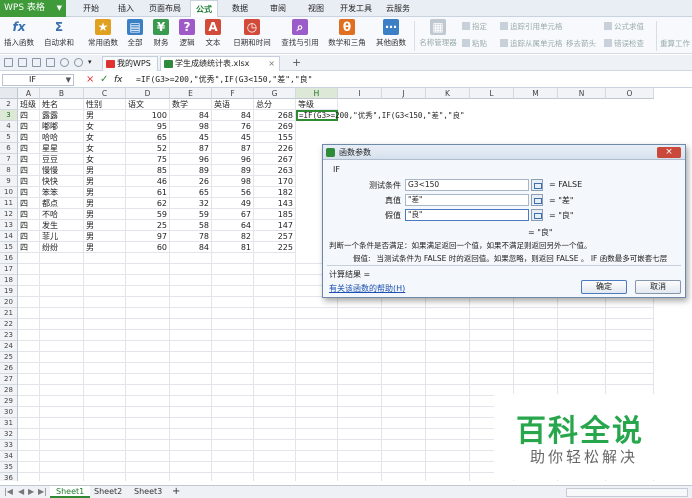 The width and height of the screenshot is (692, 498). I want to click on table-cell: 班级, so click(29, 104).